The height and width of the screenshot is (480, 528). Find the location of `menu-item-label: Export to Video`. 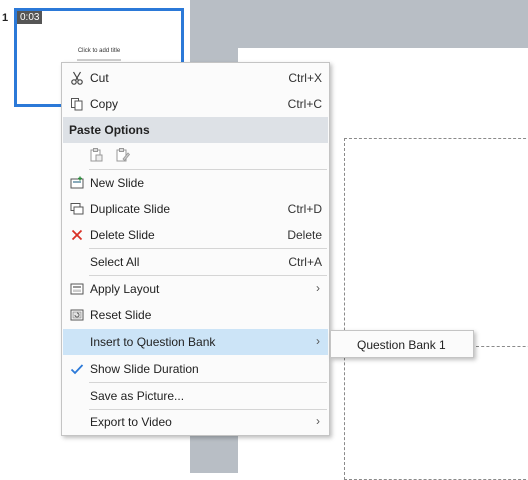

menu-item-label: Export to Video is located at coordinates (131, 422).